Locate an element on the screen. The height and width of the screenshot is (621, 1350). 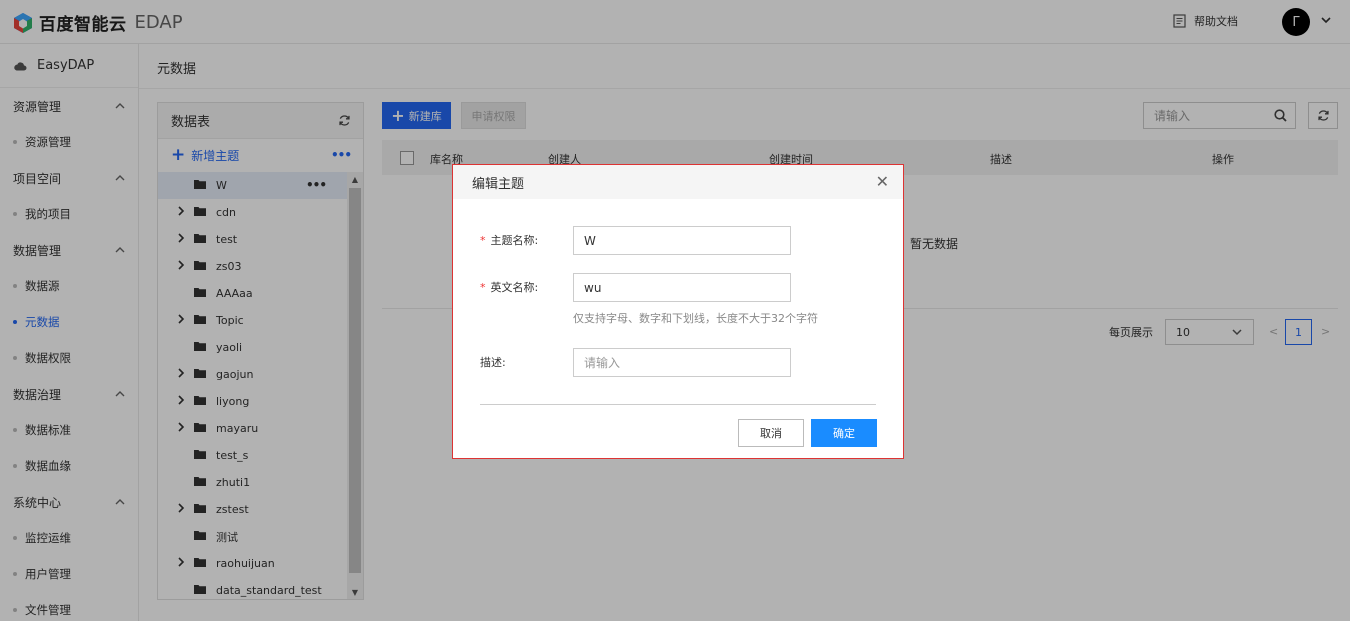
english-name-label: * 英文名称: is located at coordinates (509, 287).